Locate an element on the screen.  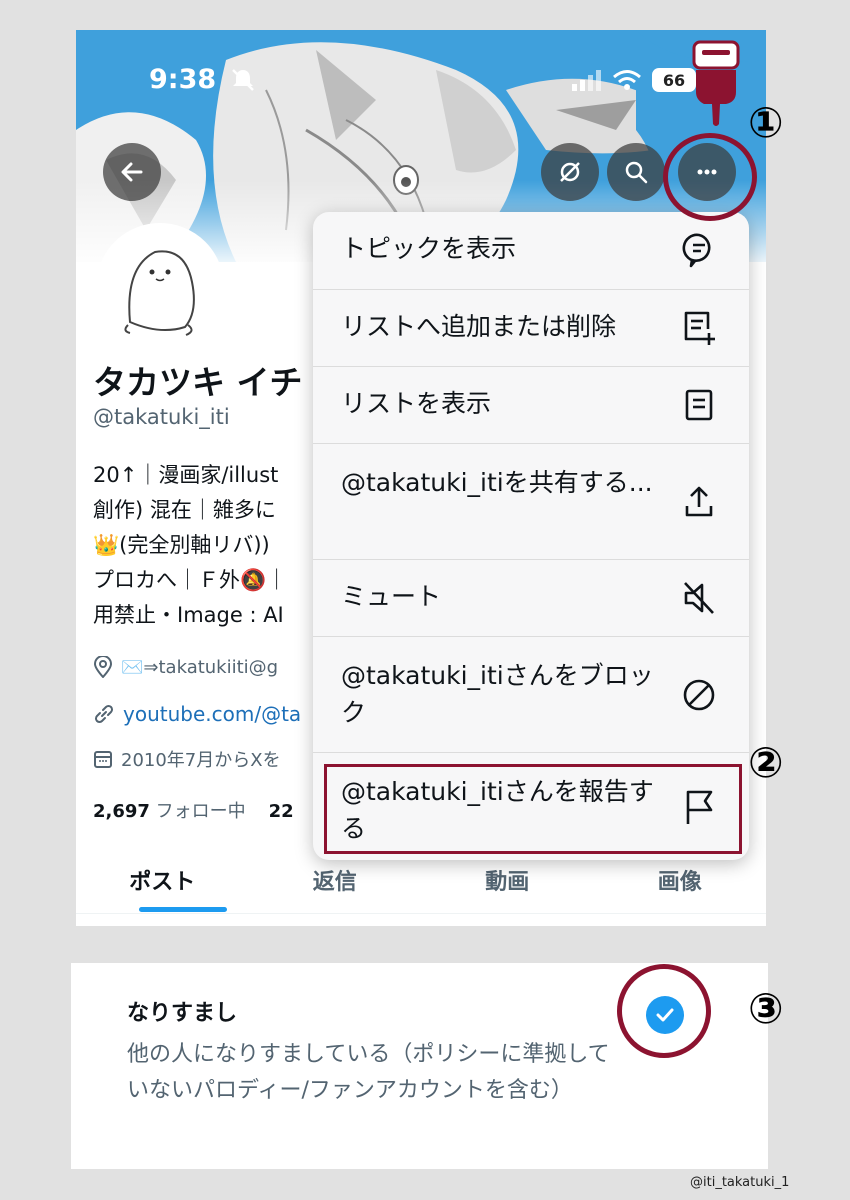
menu-item-add-remove-list: リストへ追加または削除 is located at coordinates (531, 327).